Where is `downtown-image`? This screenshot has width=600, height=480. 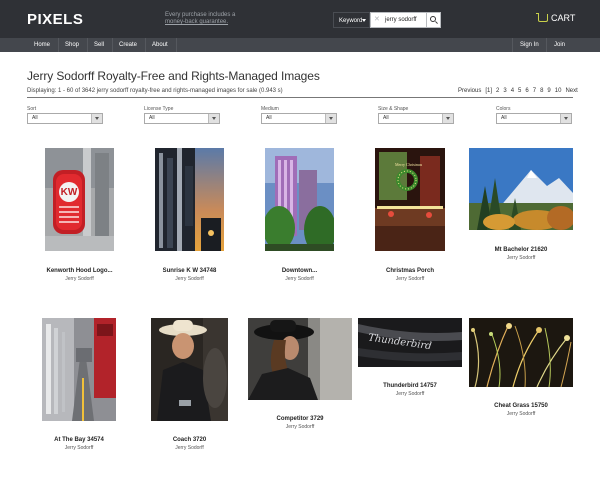
downtown-image is located at coordinates (299, 199).